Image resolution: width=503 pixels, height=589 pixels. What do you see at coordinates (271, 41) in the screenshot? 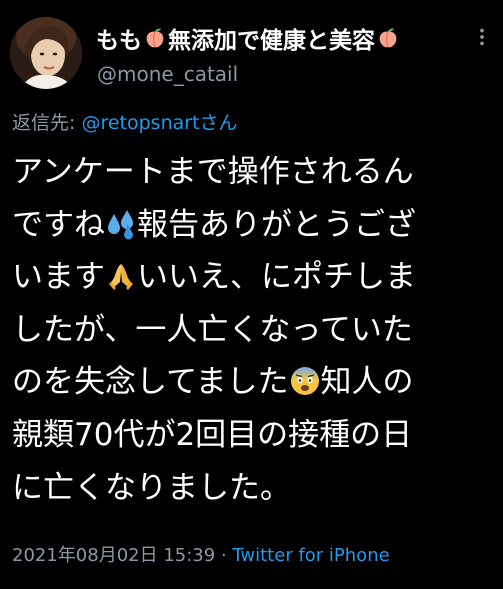
I see `display-name-part2: 無添加で健康と美容` at bounding box center [271, 41].